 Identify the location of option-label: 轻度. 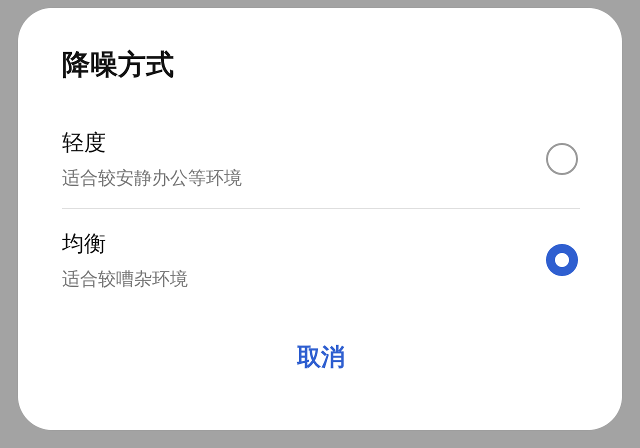
(84, 144).